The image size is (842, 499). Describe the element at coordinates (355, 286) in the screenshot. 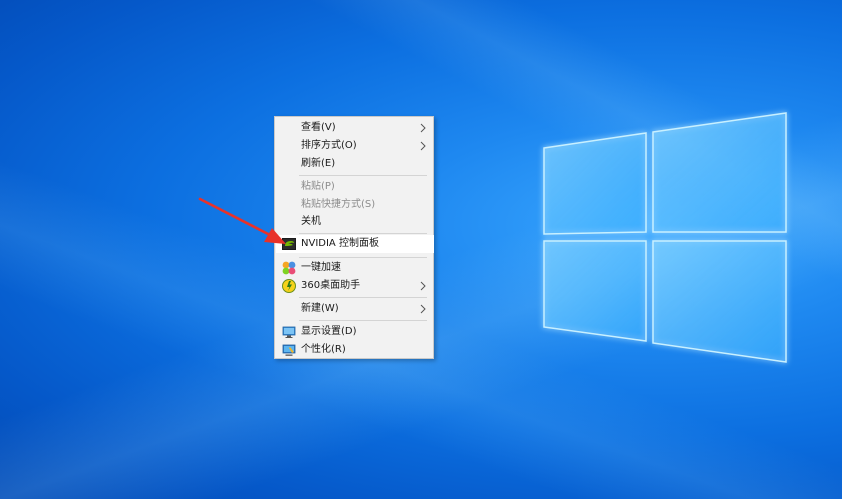

I see `menu-item-360-desktop-assistant: 360桌面助手` at that location.